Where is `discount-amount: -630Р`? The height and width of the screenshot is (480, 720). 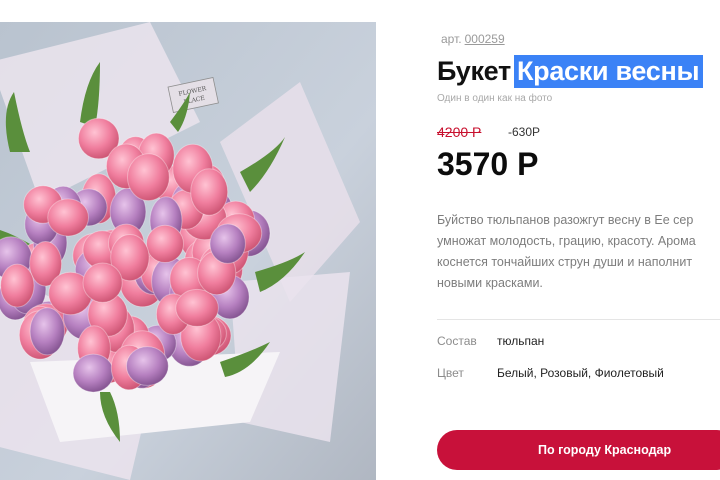
discount-amount: -630Р is located at coordinates (524, 132).